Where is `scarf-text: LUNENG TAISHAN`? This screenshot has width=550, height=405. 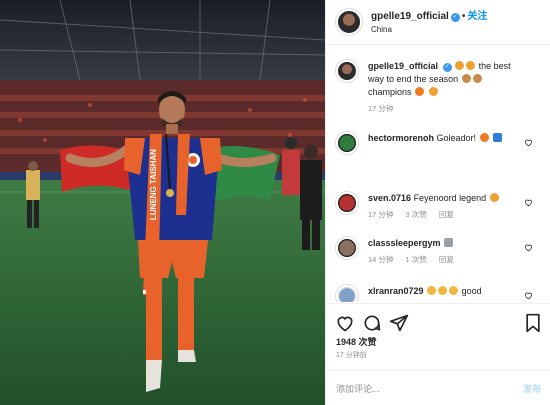
scarf-text: LUNENG TAISHAN is located at coordinates (153, 184).